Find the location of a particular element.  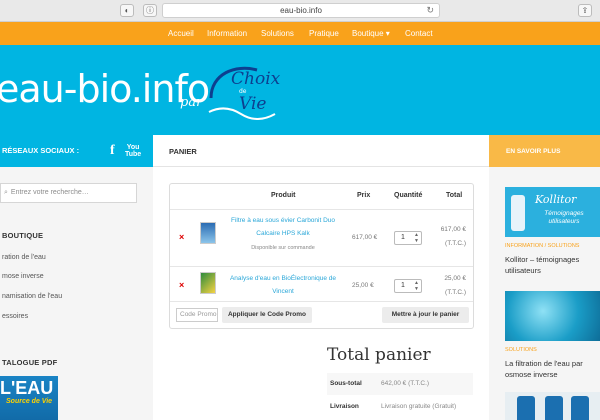

site-logo-text: eau-bio.info is located at coordinates (105, 89).